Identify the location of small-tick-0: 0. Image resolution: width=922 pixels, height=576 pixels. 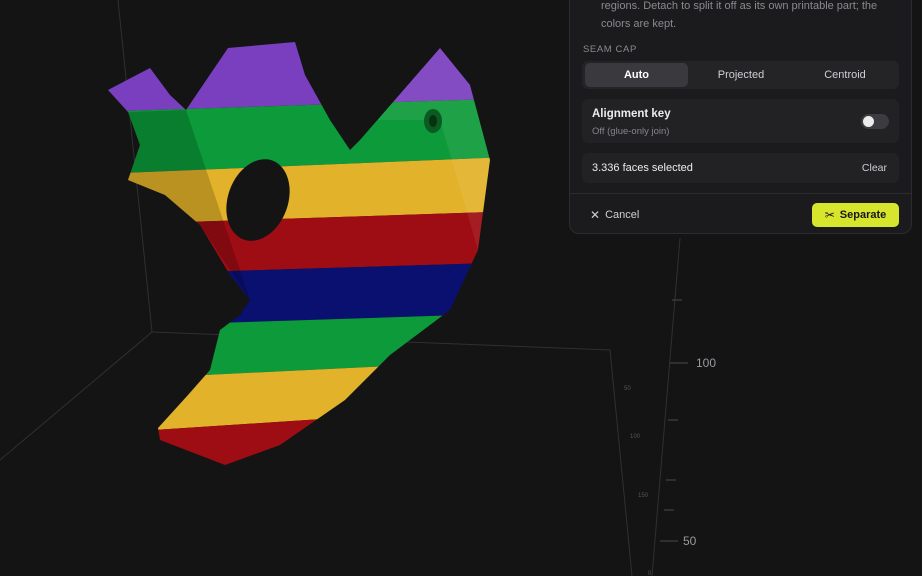
(650, 573).